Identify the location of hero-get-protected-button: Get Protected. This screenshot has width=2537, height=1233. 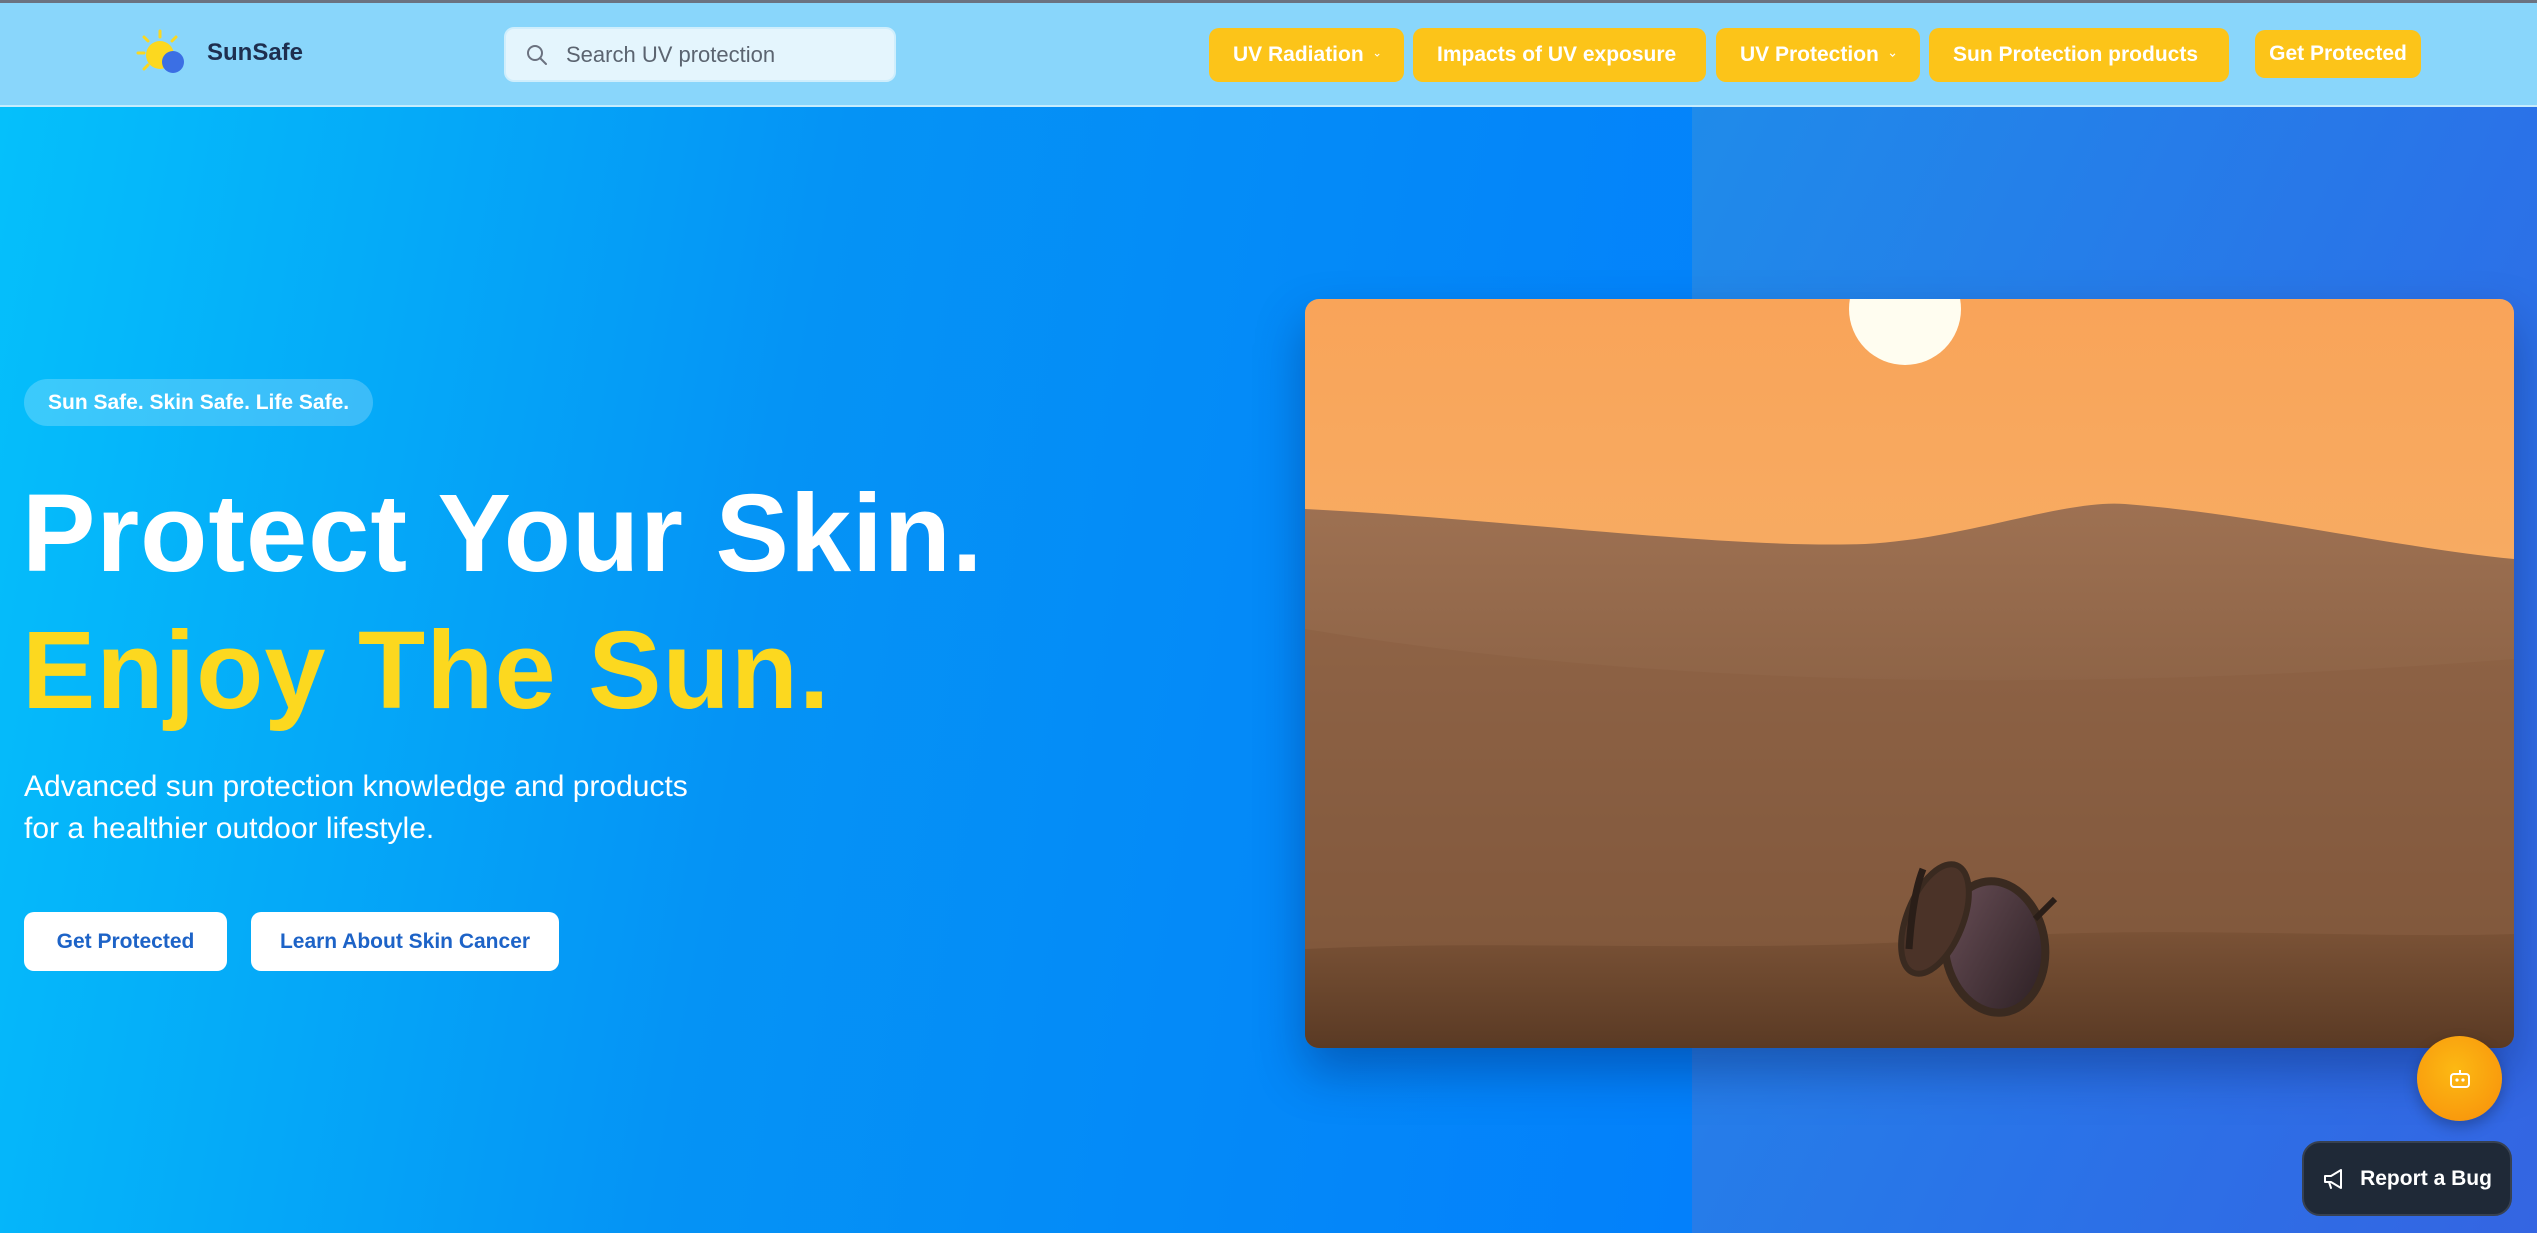
(125, 941).